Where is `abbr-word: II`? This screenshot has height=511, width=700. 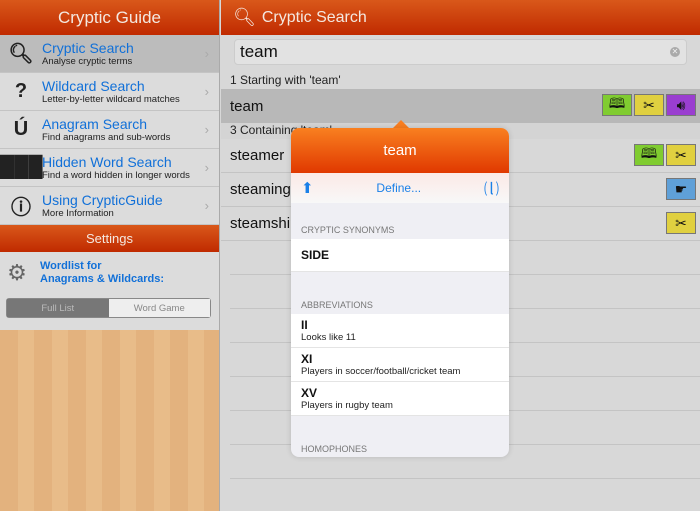
abbr-word: II is located at coordinates (304, 325).